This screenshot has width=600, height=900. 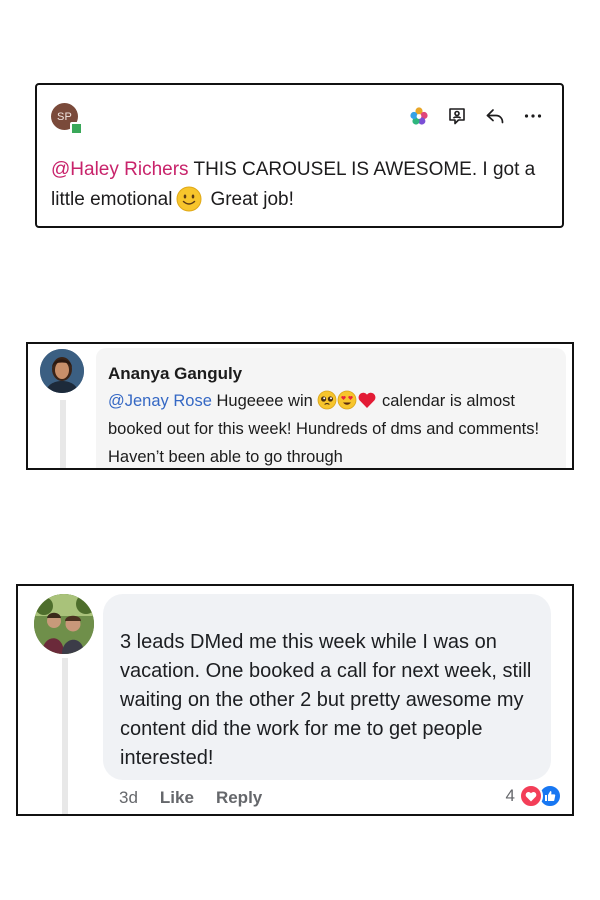 I want to click on user-mention: @Haley Richers, so click(x=120, y=169).